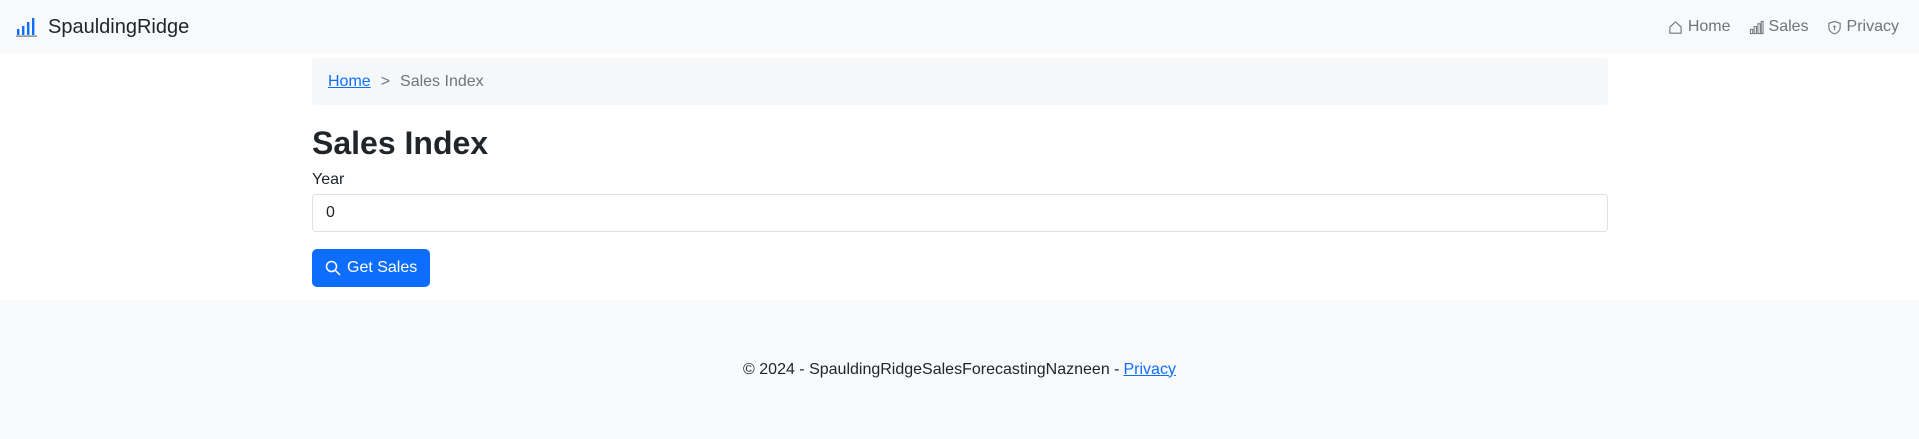 This screenshot has height=439, width=1919. What do you see at coordinates (400, 143) in the screenshot?
I see `page-title: Sales Index` at bounding box center [400, 143].